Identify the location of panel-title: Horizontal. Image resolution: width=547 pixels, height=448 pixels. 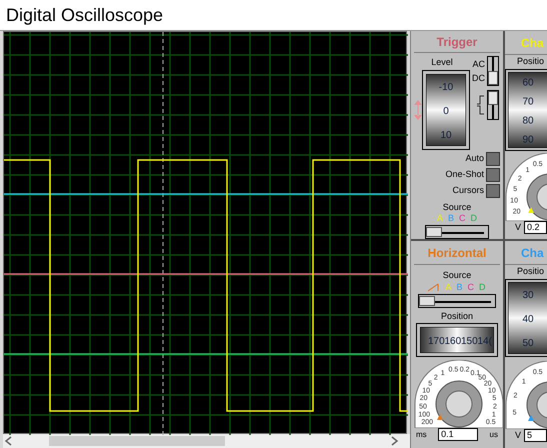
(457, 253).